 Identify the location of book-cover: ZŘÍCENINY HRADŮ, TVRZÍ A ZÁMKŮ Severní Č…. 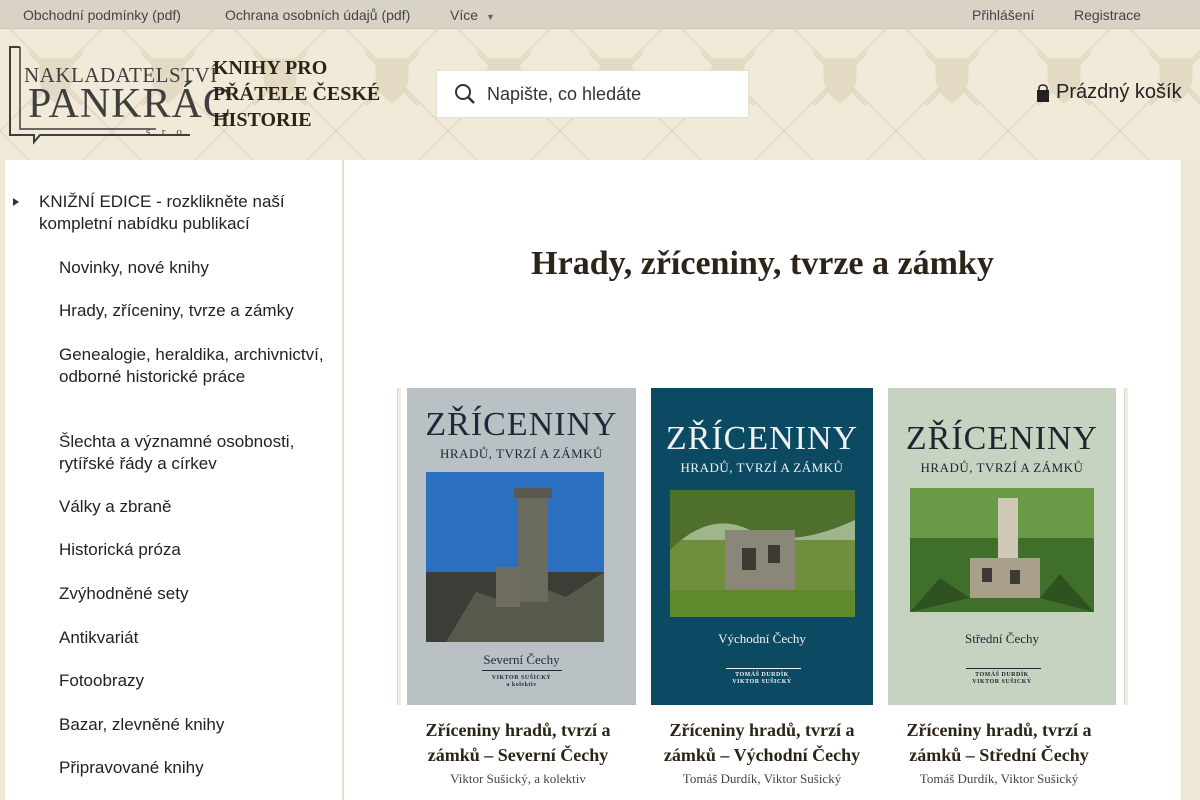
(521, 546).